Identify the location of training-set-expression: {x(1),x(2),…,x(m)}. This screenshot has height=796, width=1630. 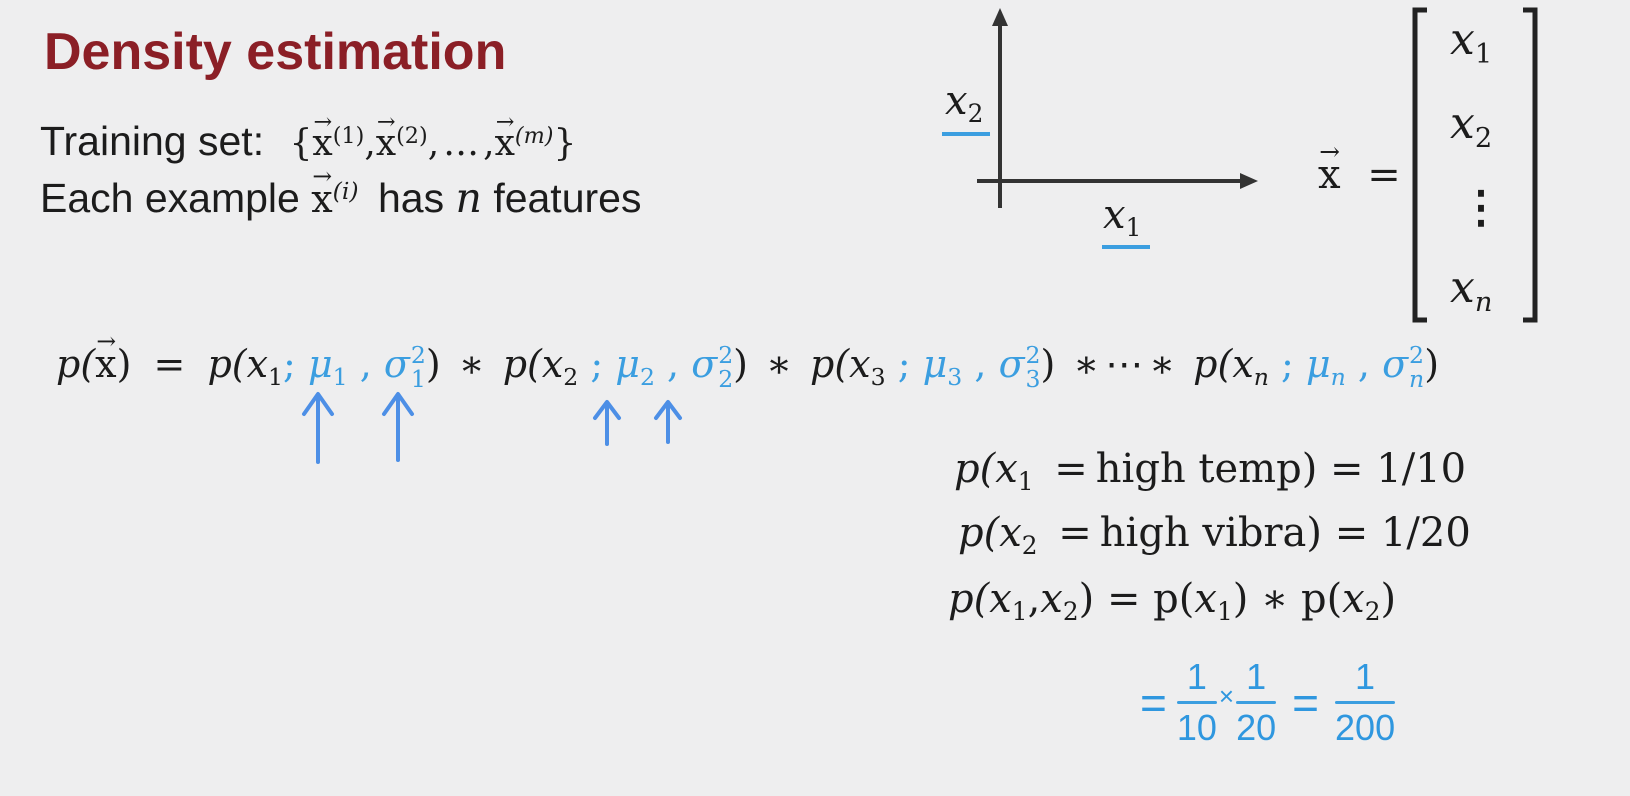
(433, 136).